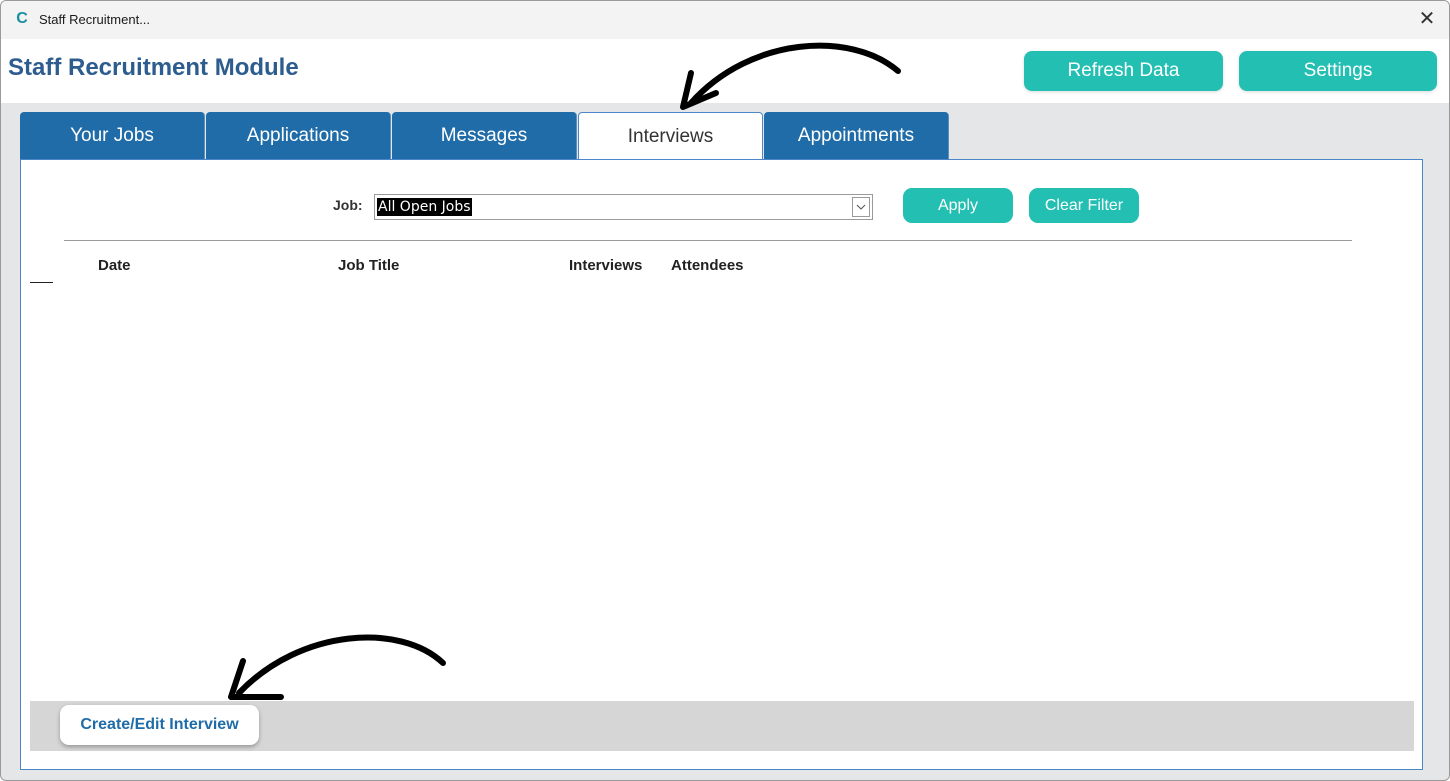 This screenshot has height=781, width=1450. What do you see at coordinates (722, 726) in the screenshot?
I see `footer-bar: Create/Edit Interview` at bounding box center [722, 726].